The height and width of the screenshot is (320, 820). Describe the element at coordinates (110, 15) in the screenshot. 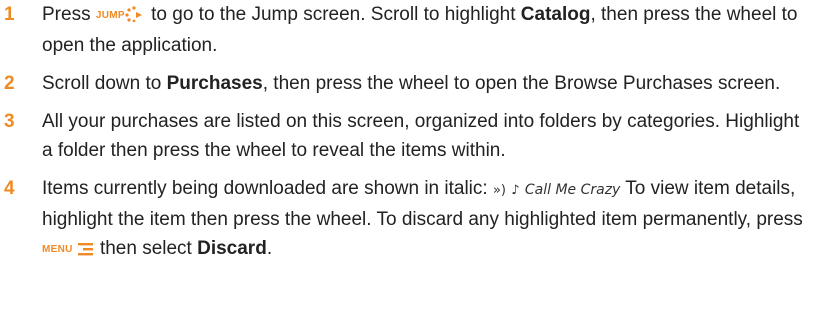

I see `jump-key-label: JUMP` at that location.